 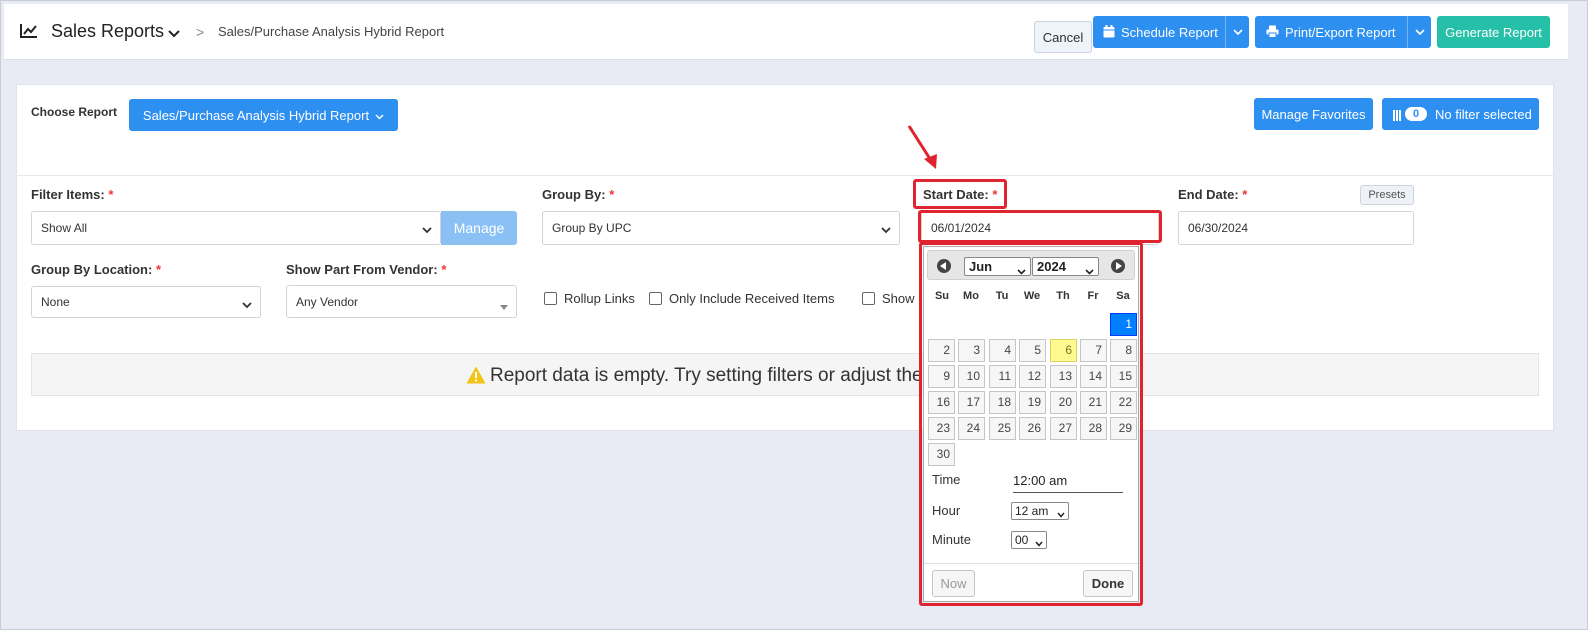 I want to click on printer-icon, so click(x=1272, y=33).